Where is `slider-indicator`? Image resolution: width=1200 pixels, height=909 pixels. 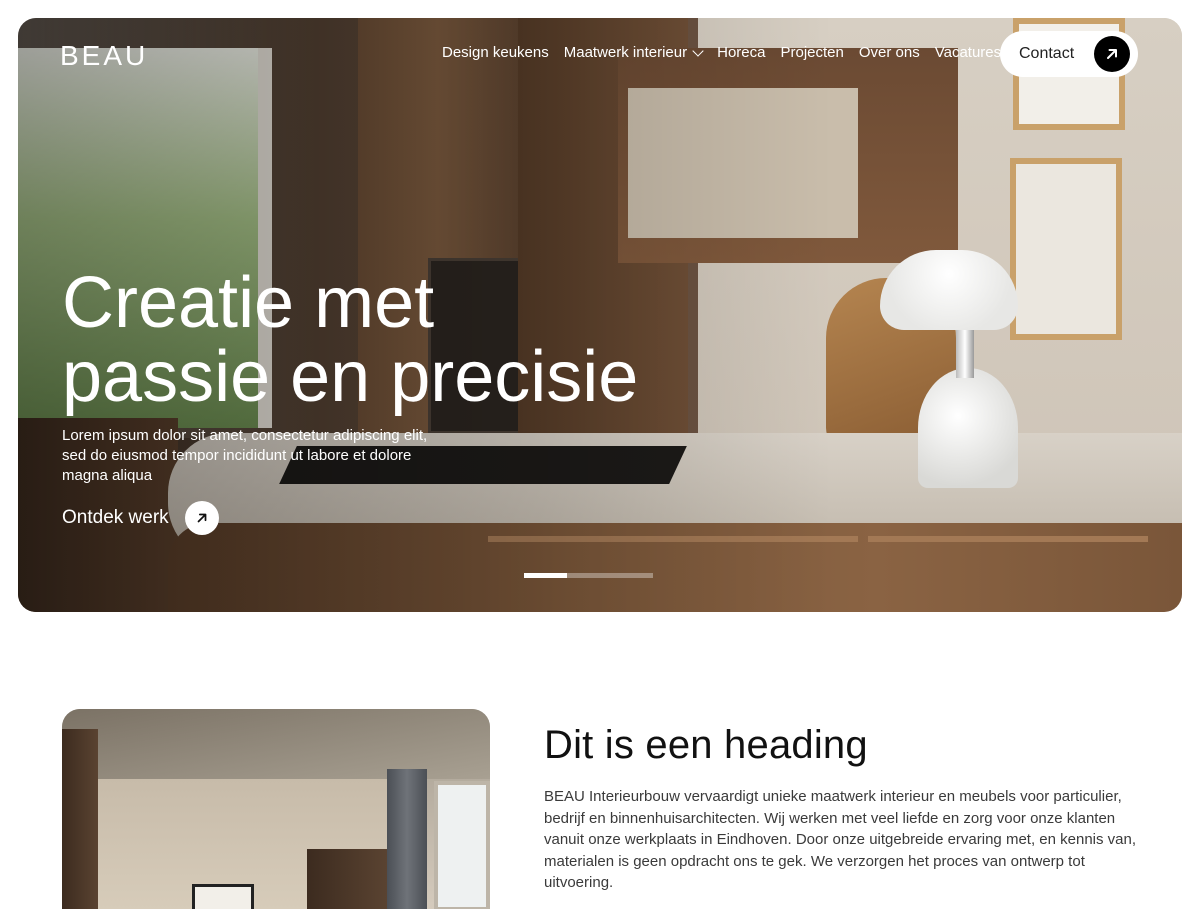 slider-indicator is located at coordinates (588, 575).